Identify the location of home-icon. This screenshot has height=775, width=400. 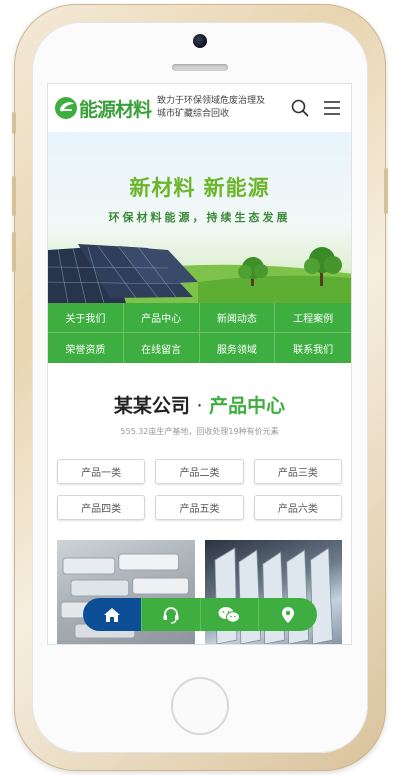
(111, 614).